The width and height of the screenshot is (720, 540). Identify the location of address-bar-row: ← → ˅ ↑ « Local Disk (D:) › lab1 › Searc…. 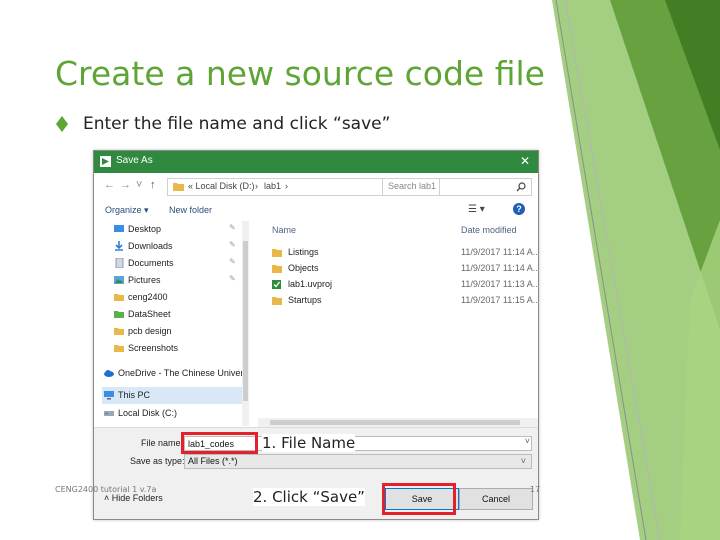
(316, 186).